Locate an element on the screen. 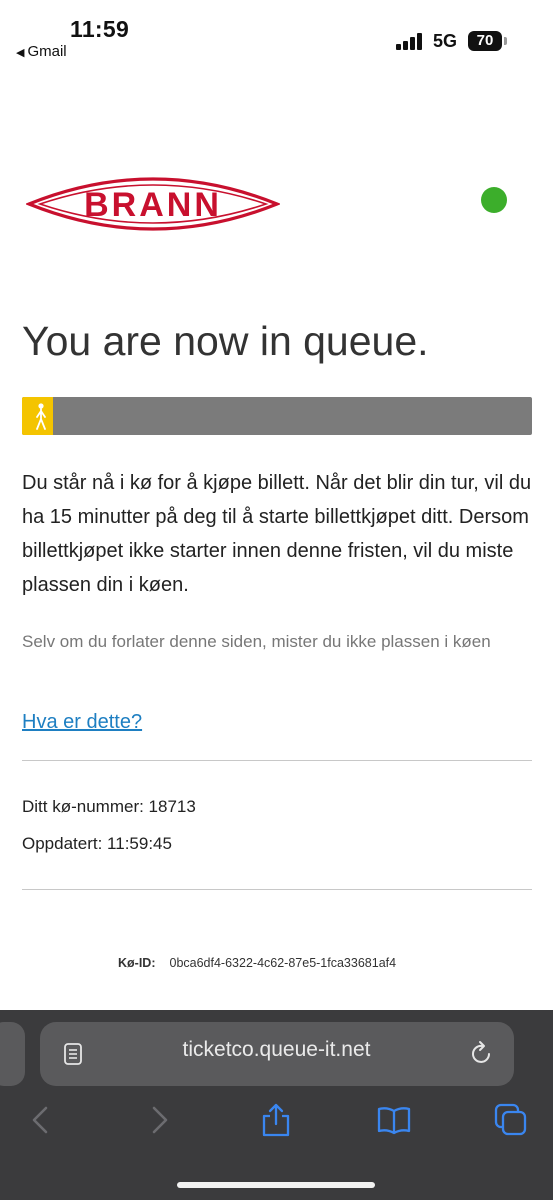 This screenshot has height=1200, width=553. queue-progress-bar is located at coordinates (277, 416).